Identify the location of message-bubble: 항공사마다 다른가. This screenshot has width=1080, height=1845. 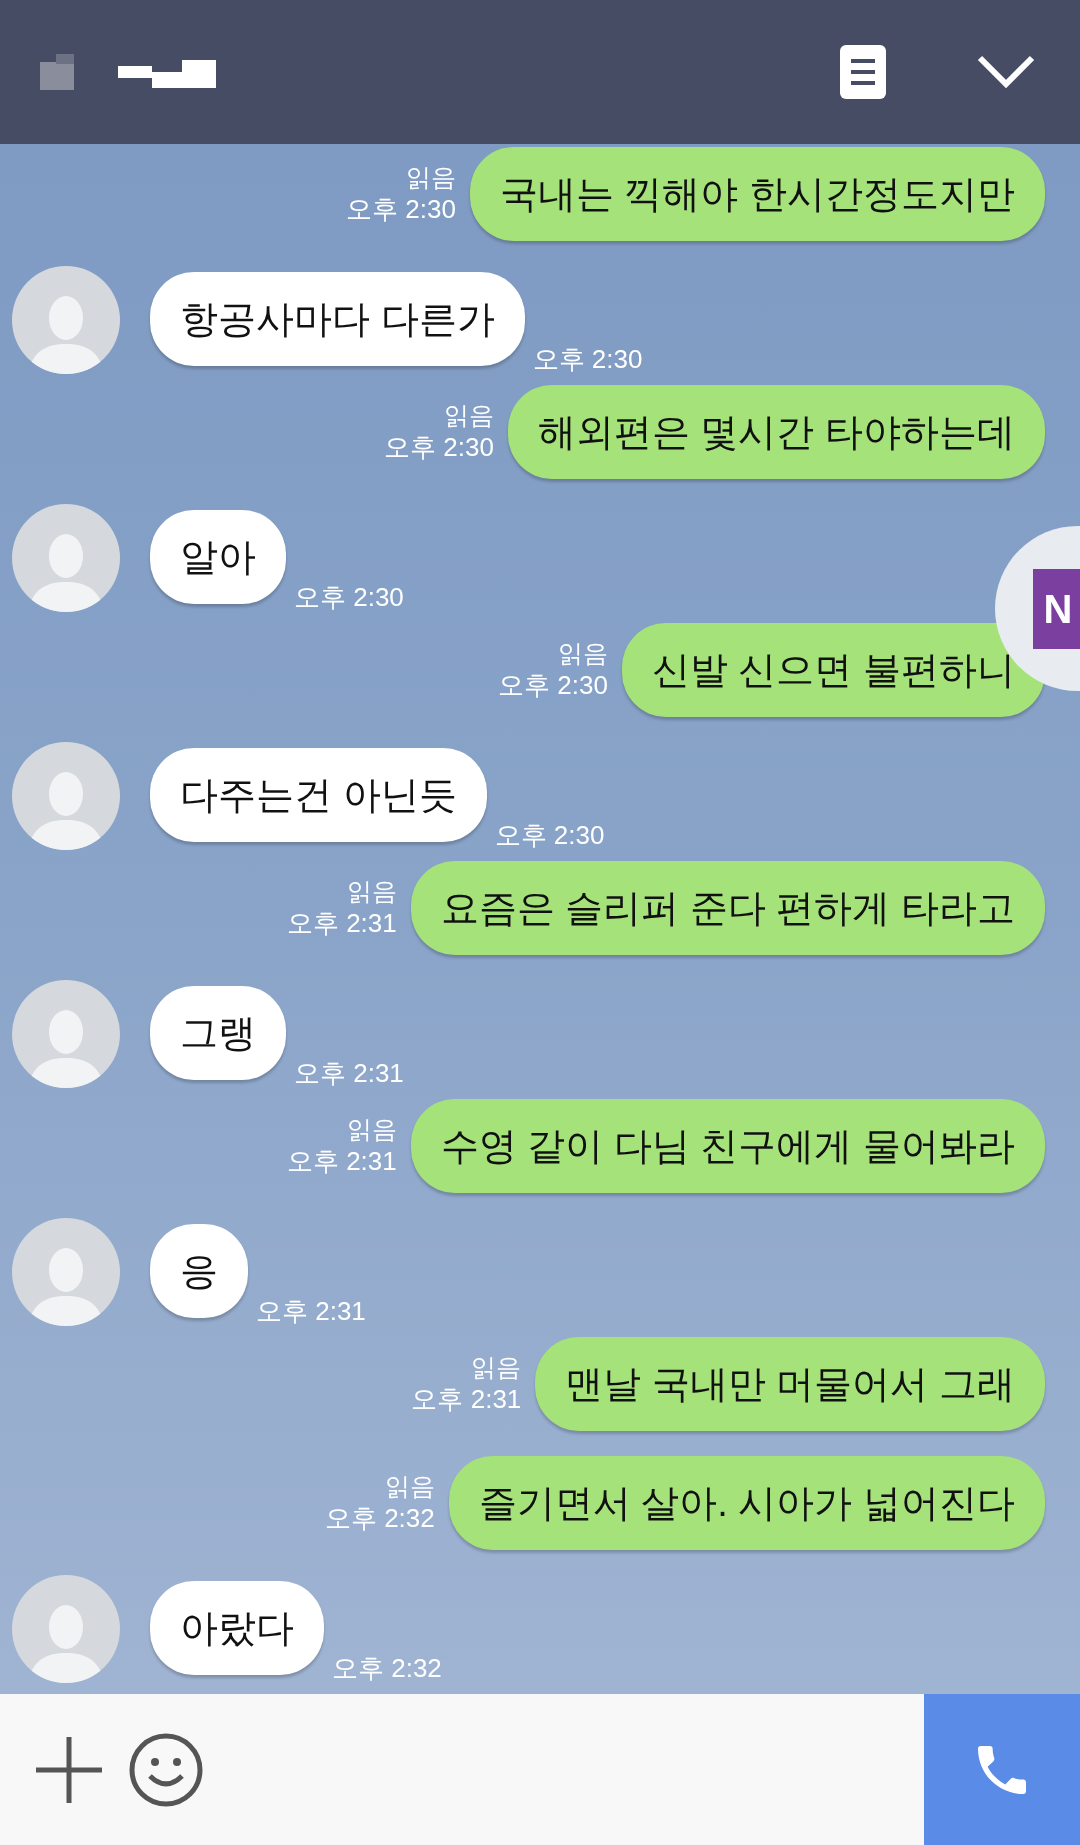
(337, 319).